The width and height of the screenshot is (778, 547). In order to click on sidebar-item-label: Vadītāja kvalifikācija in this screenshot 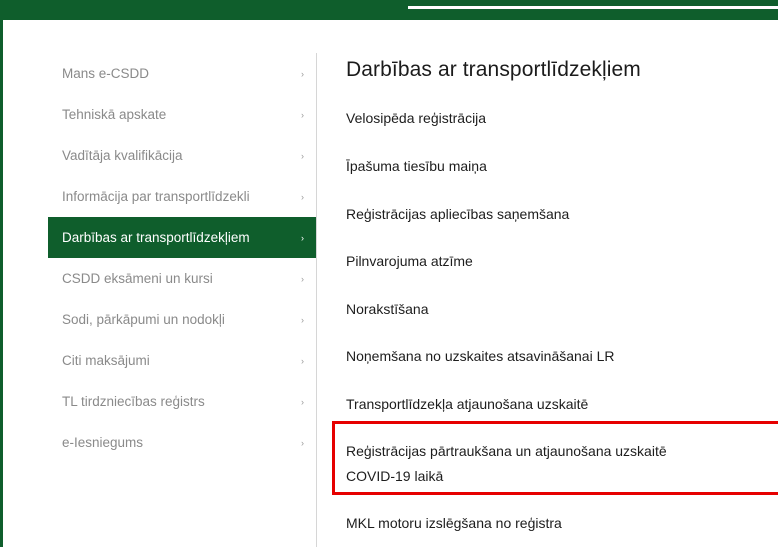, I will do `click(122, 155)`.